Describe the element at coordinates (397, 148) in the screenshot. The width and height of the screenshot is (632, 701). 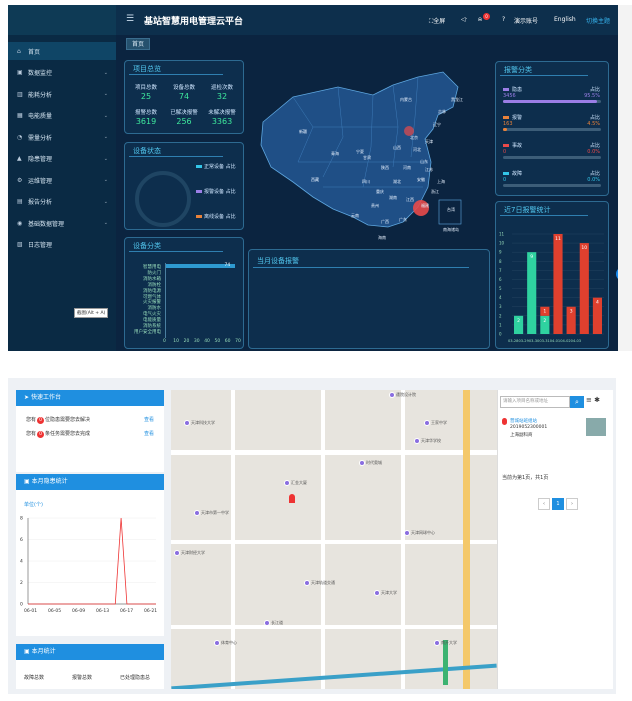
I see `province-label: 山西` at that location.